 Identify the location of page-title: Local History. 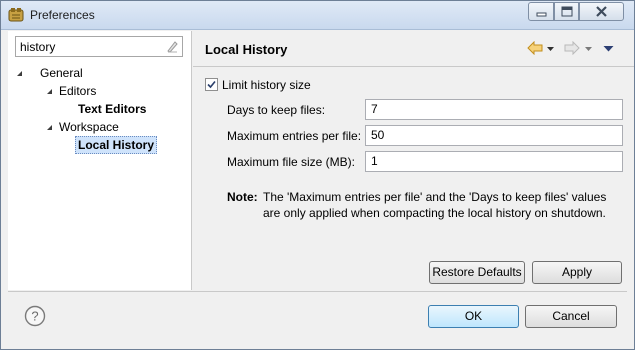
(246, 49).